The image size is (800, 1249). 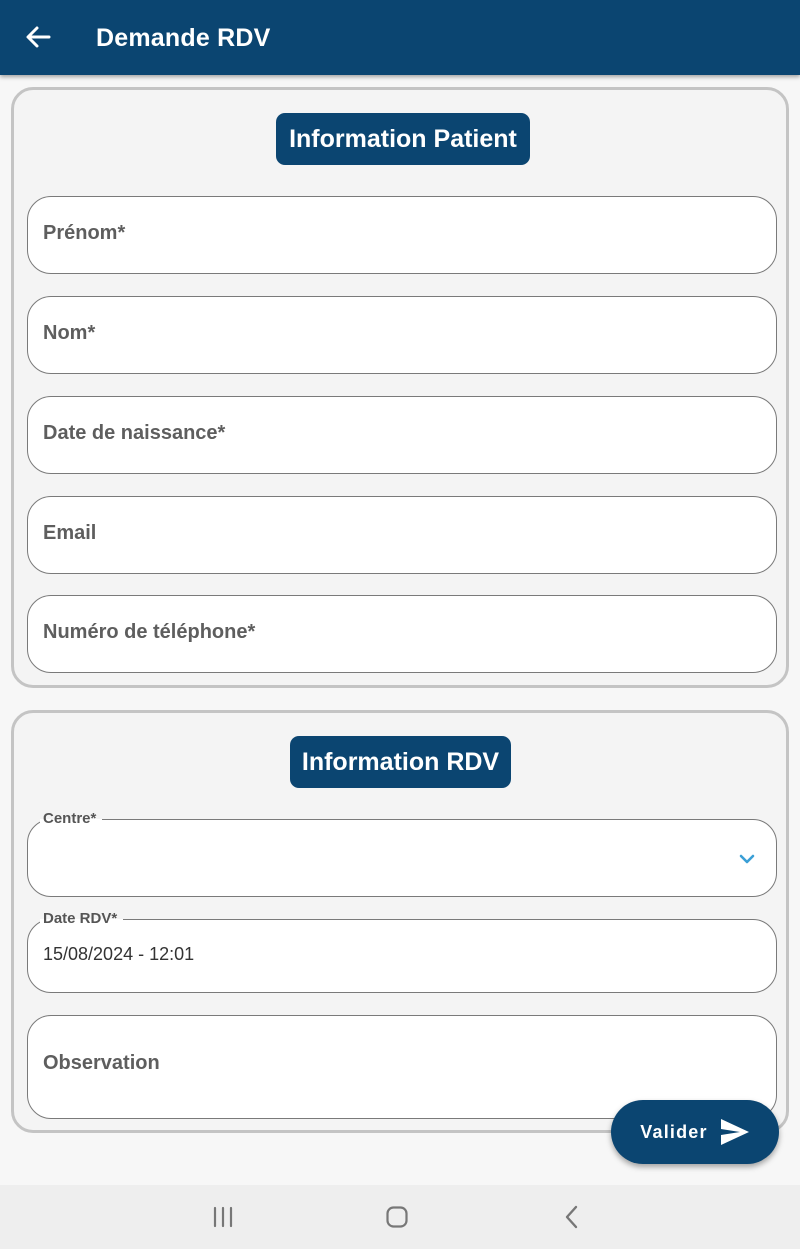 What do you see at coordinates (70, 533) in the screenshot?
I see `email-placeholder: Email` at bounding box center [70, 533].